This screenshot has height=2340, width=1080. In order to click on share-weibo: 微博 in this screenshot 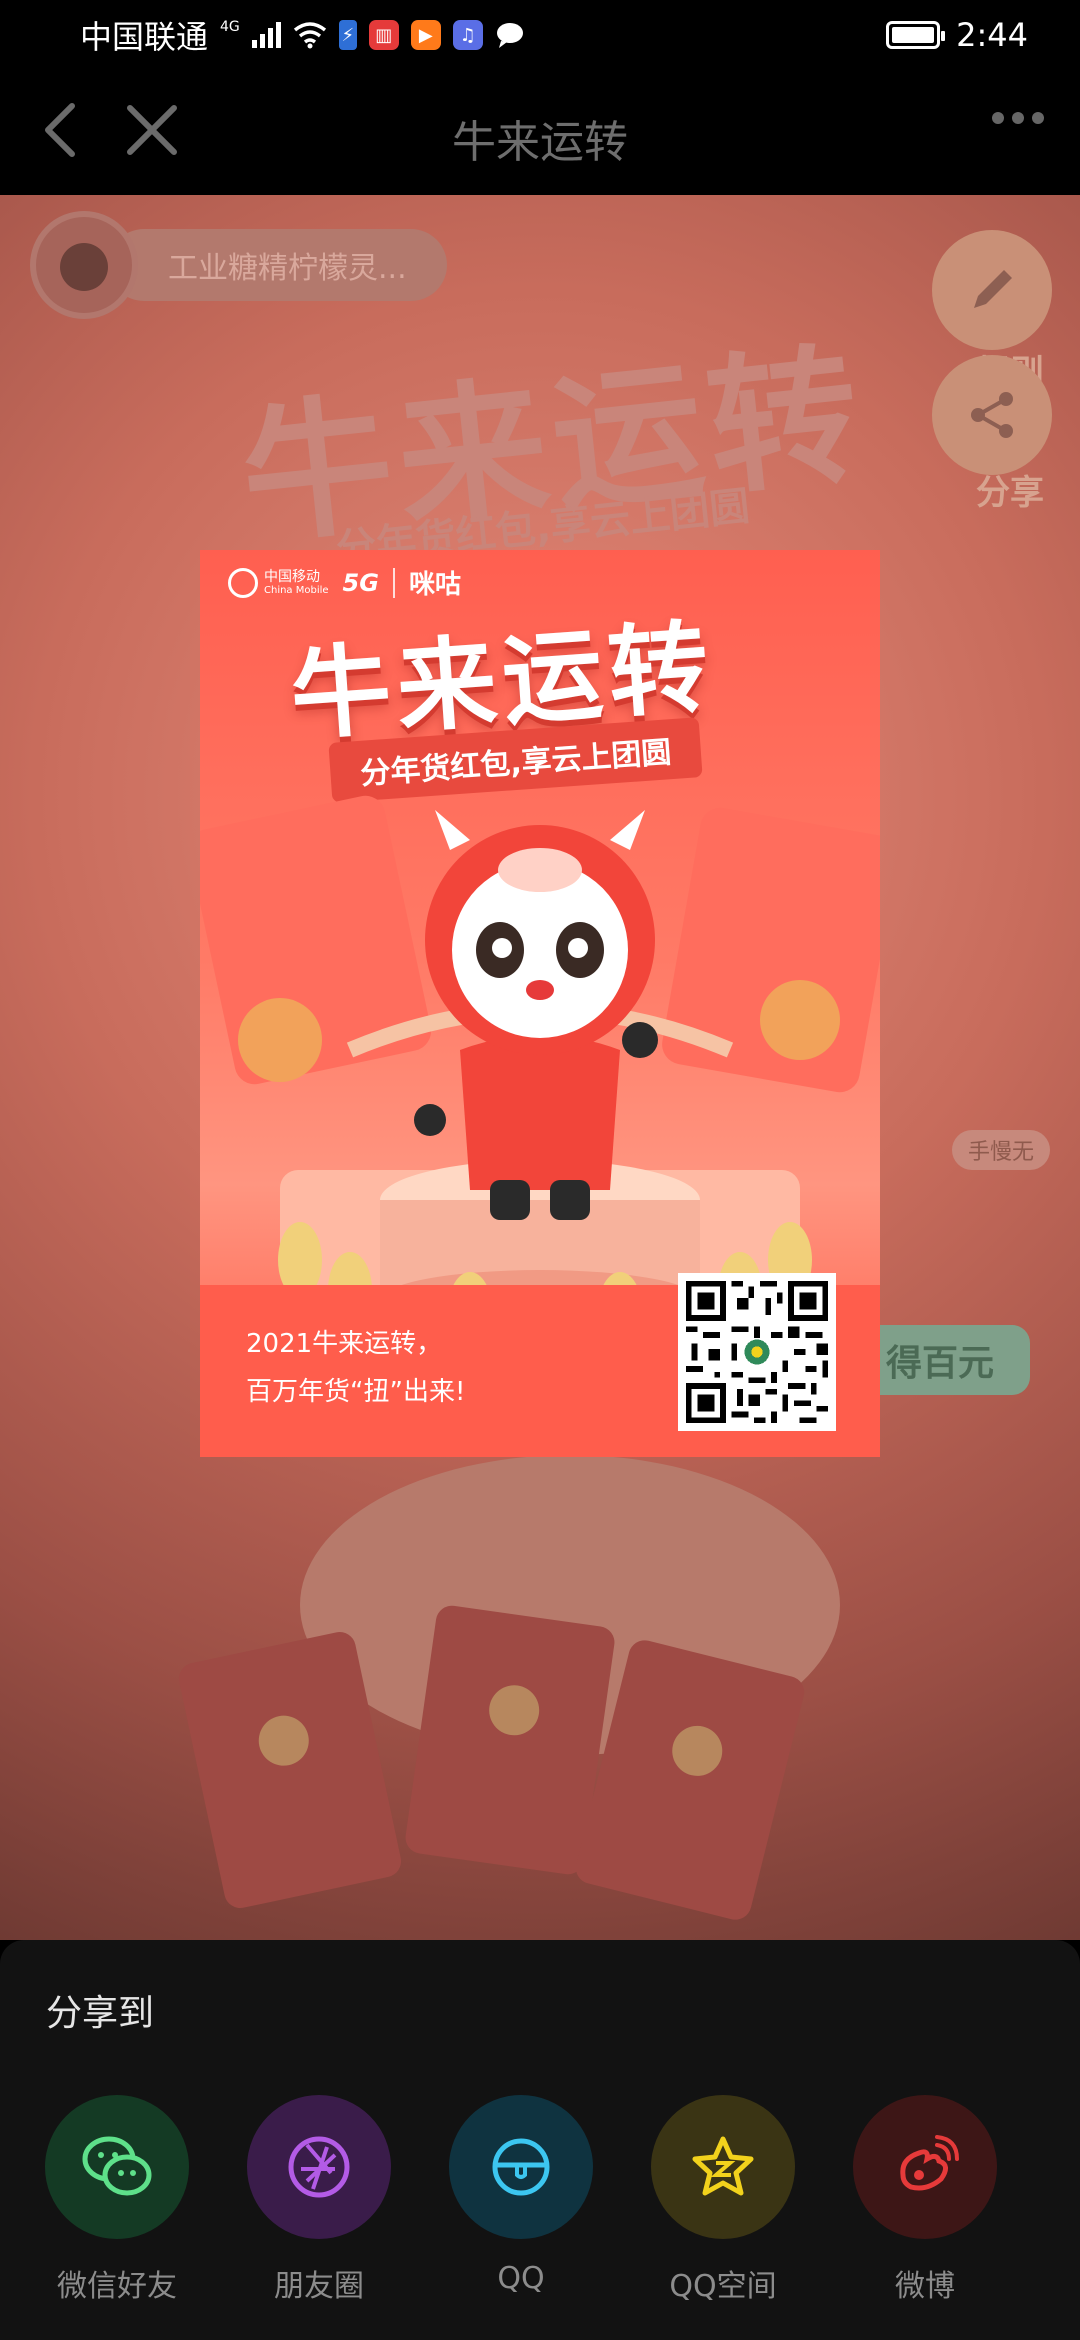, I will do `click(925, 2200)`.